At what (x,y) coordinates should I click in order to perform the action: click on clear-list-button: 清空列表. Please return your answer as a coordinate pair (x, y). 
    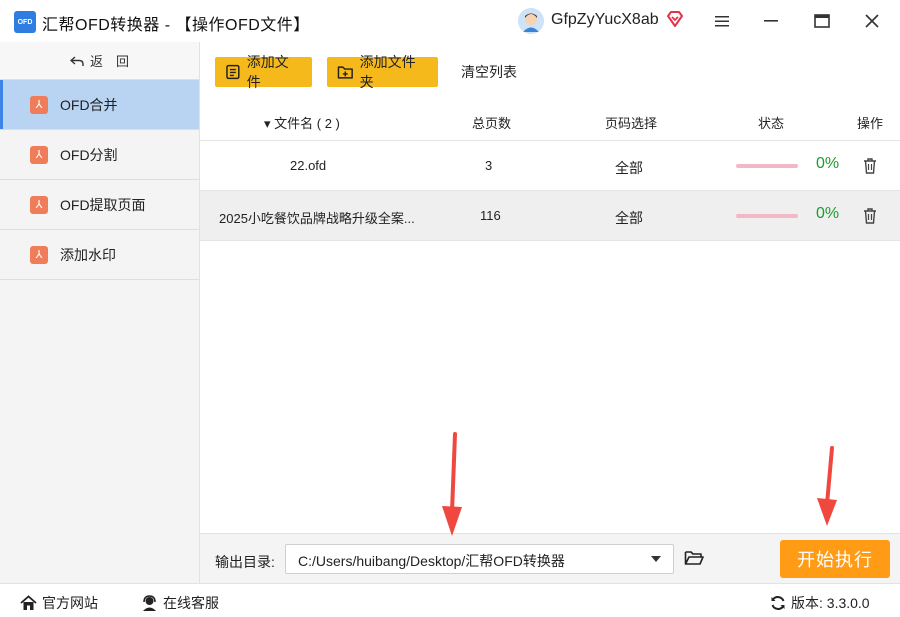
    Looking at the image, I should click on (489, 72).